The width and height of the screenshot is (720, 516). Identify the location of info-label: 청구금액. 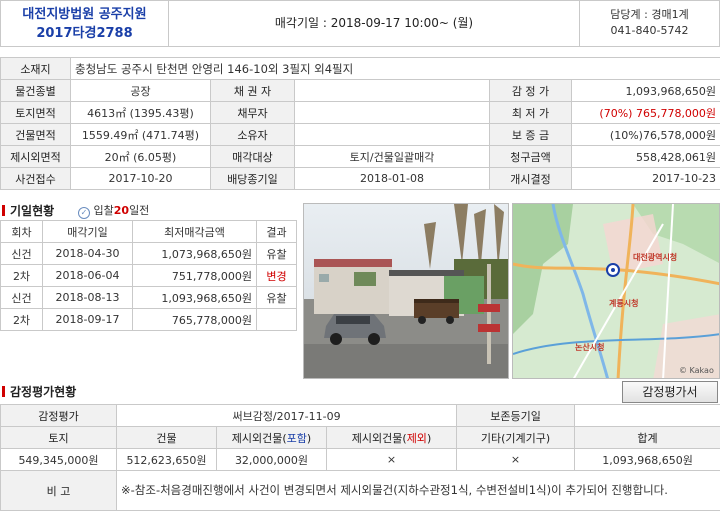
(530, 156).